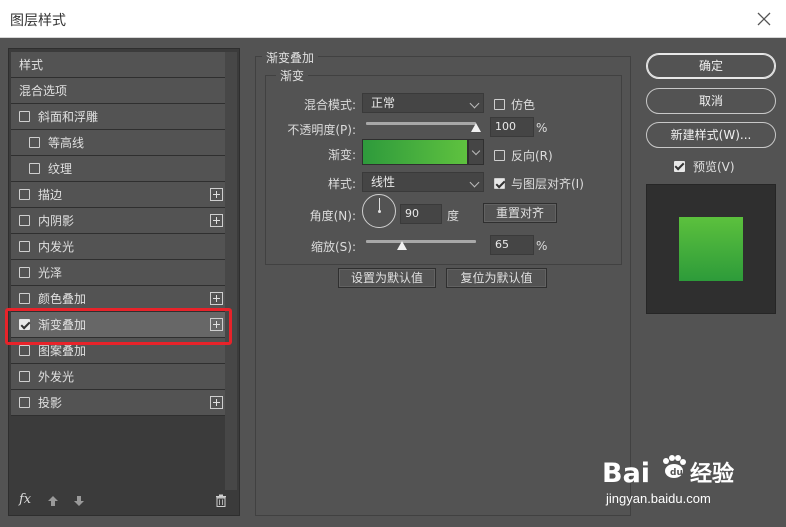  What do you see at coordinates (658, 498) in the screenshot?
I see `watermark-url: jingyan.baidu.com` at bounding box center [658, 498].